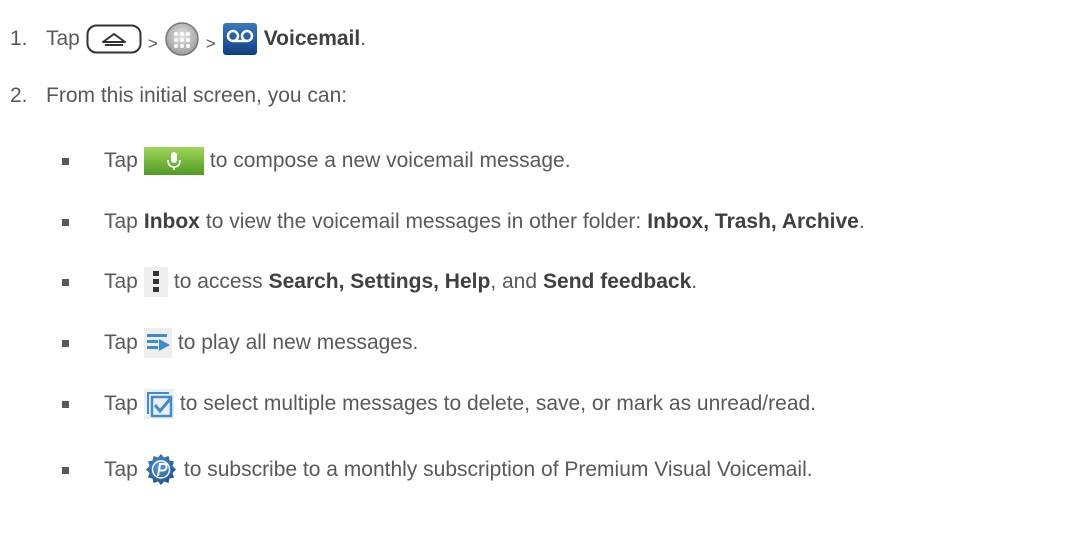 This screenshot has height=555, width=1078. What do you see at coordinates (617, 281) in the screenshot?
I see `send-feedback-label: Send feedback` at bounding box center [617, 281].